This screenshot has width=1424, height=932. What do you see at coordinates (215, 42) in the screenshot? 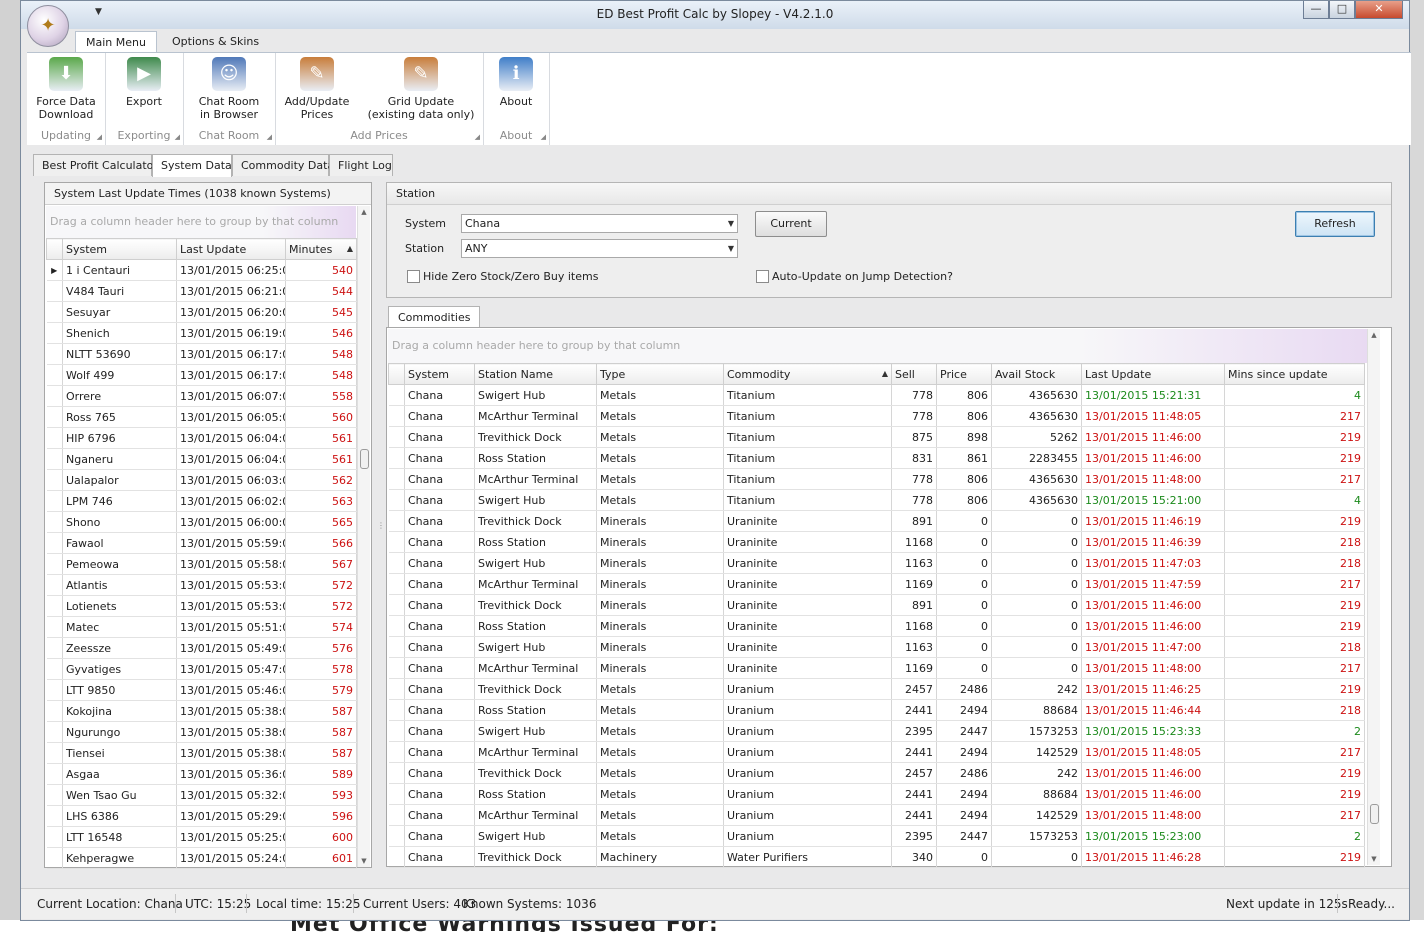
I see `ribbon-tab-options: Options & Skins` at bounding box center [215, 42].